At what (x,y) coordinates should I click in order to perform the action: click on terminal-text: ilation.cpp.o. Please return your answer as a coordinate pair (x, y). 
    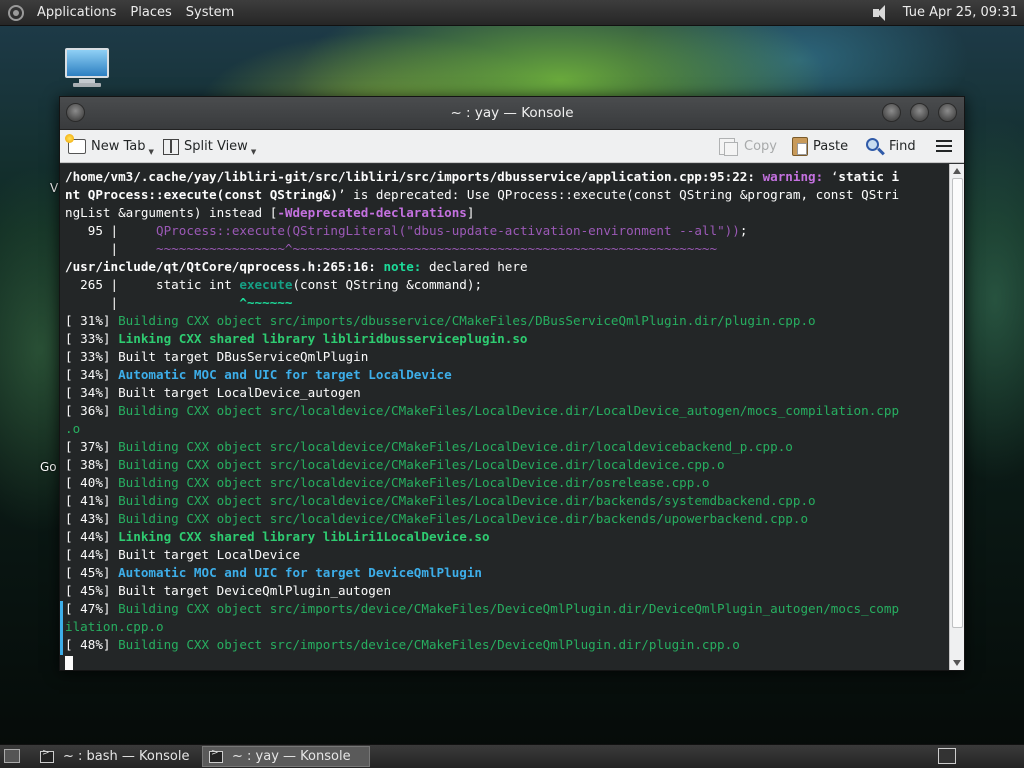
    Looking at the image, I should click on (114, 626).